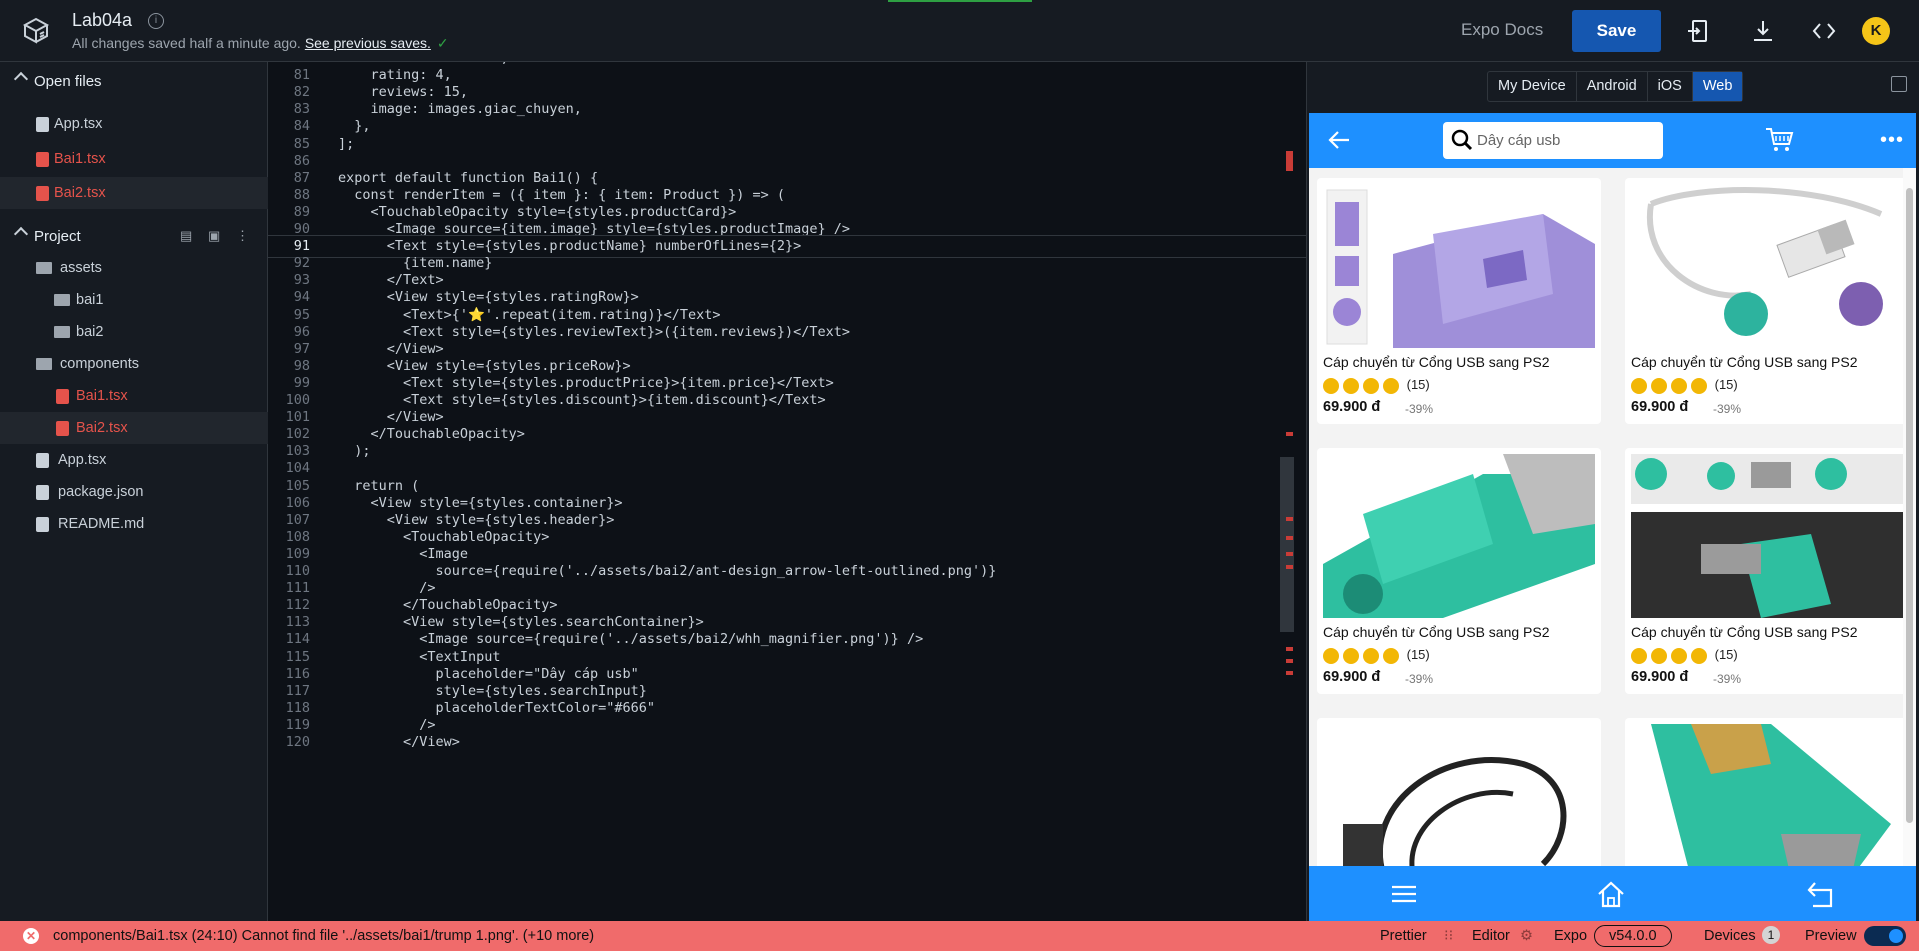 The image size is (1919, 951). Describe the element at coordinates (80, 193) in the screenshot. I see `open-file-label: Bai2.tsx` at that location.